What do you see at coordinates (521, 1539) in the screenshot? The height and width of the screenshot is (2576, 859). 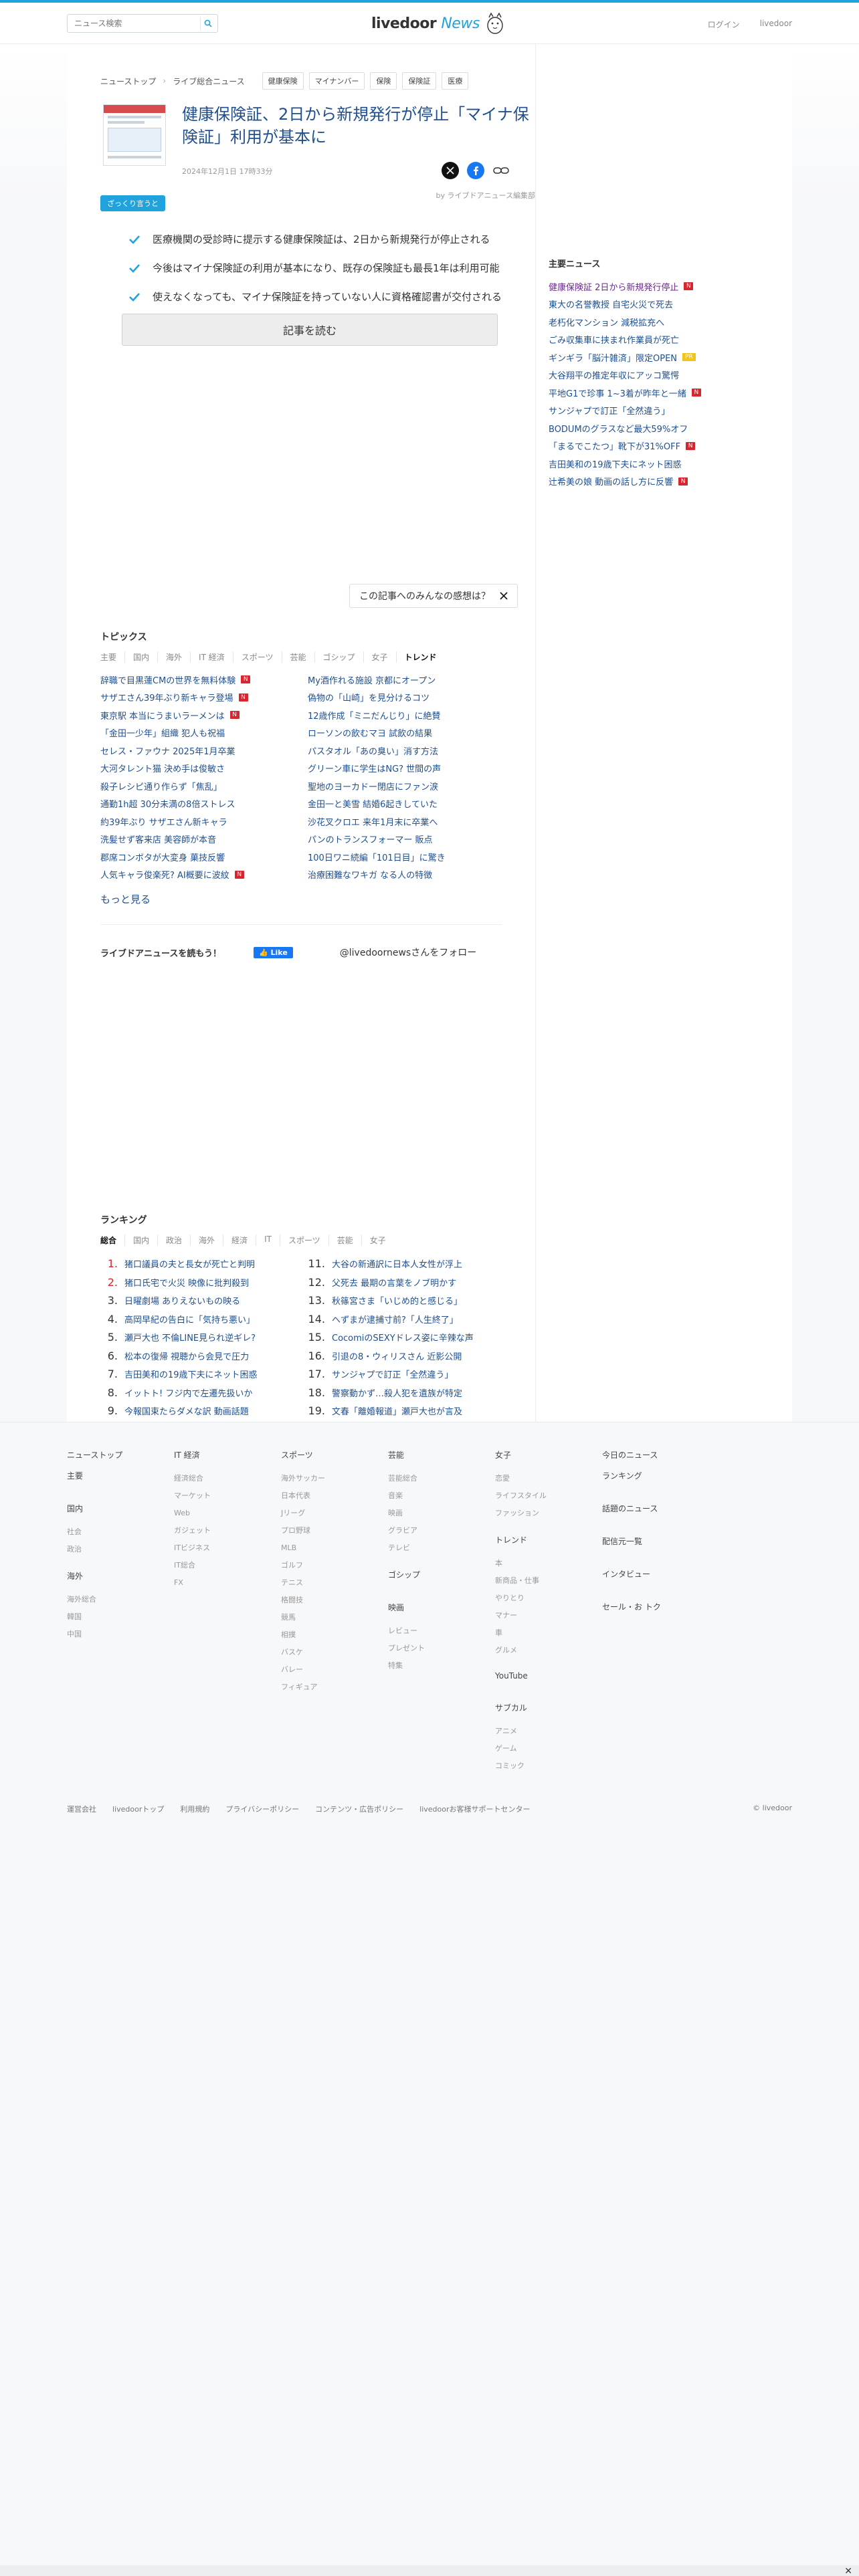 I see `footer-group-heading: トレンド` at bounding box center [521, 1539].